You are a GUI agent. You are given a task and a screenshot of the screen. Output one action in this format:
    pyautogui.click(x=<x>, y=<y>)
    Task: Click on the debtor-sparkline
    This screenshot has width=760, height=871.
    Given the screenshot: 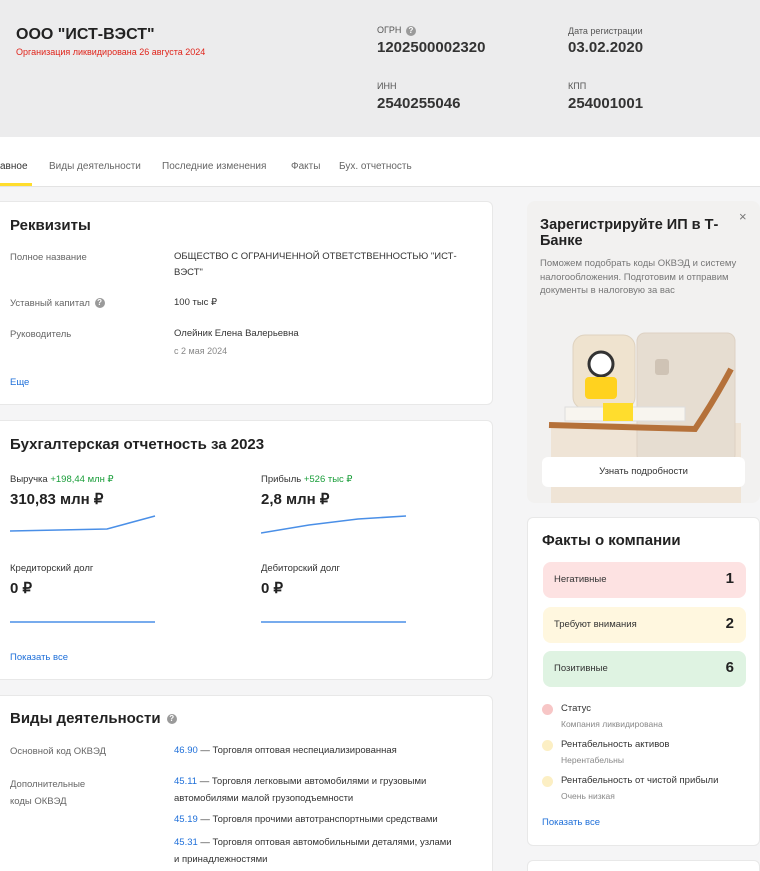 What is the action you would take?
    pyautogui.click(x=333, y=622)
    